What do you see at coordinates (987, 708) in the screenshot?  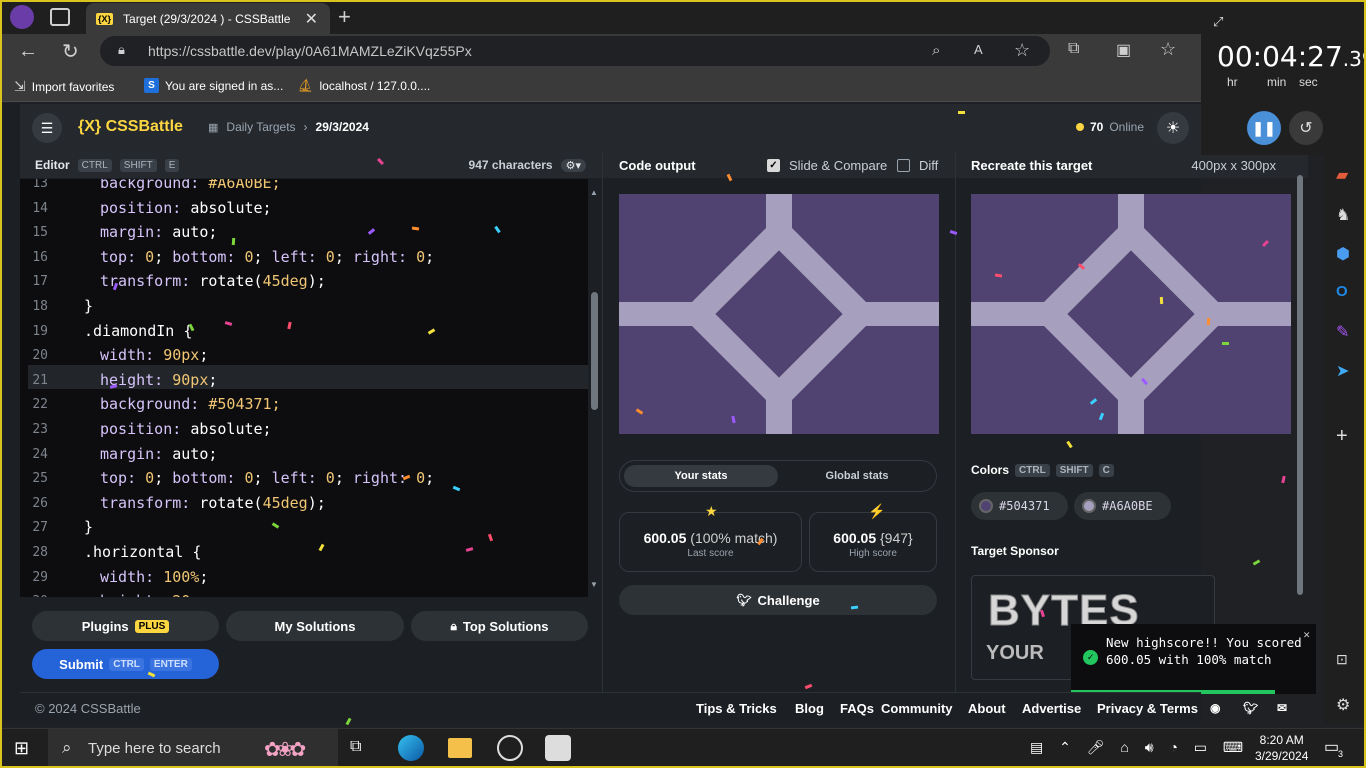 I see `footer-link-about: About` at bounding box center [987, 708].